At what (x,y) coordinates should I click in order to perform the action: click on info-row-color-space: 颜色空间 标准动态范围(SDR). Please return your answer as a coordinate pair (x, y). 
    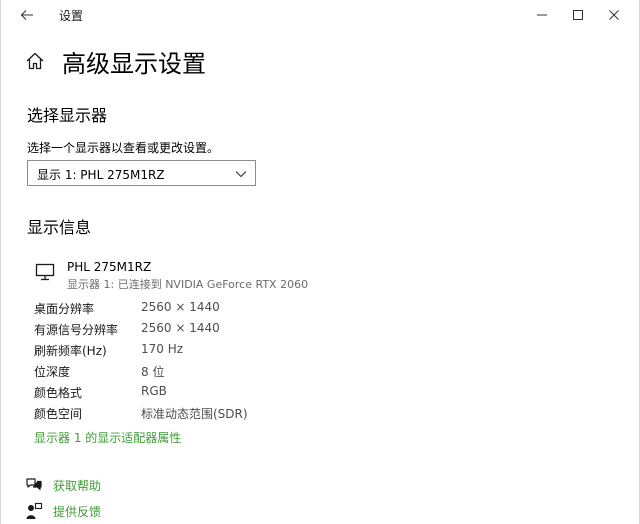
    Looking at the image, I should click on (184, 415).